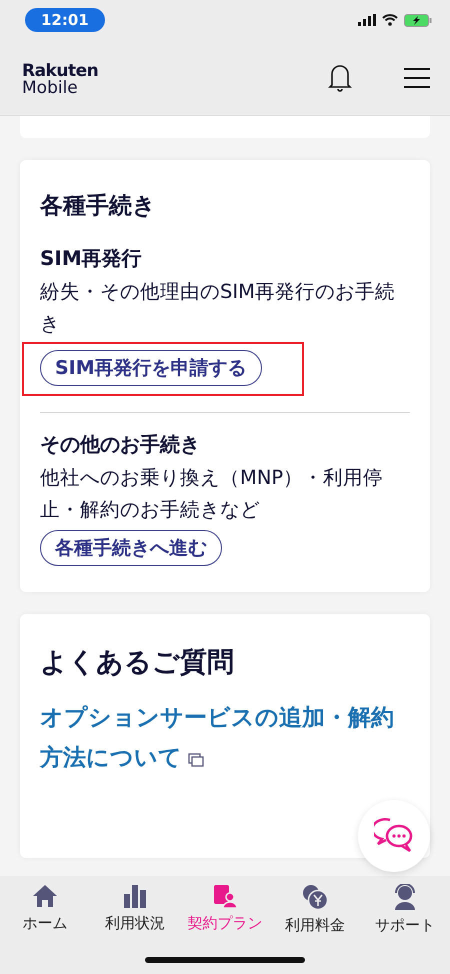 This screenshot has height=974, width=450. I want to click on procedure-heading: その他のお手続き, so click(120, 444).